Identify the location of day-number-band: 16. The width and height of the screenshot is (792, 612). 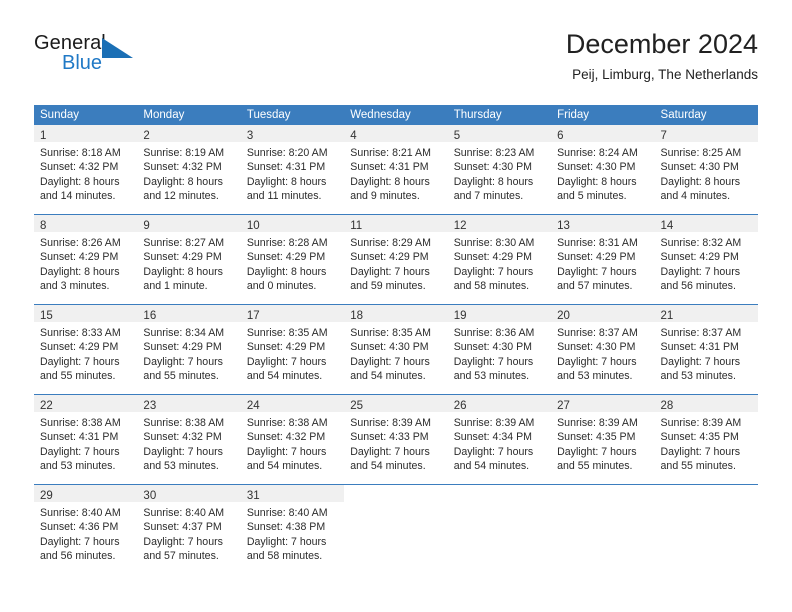
(189, 313).